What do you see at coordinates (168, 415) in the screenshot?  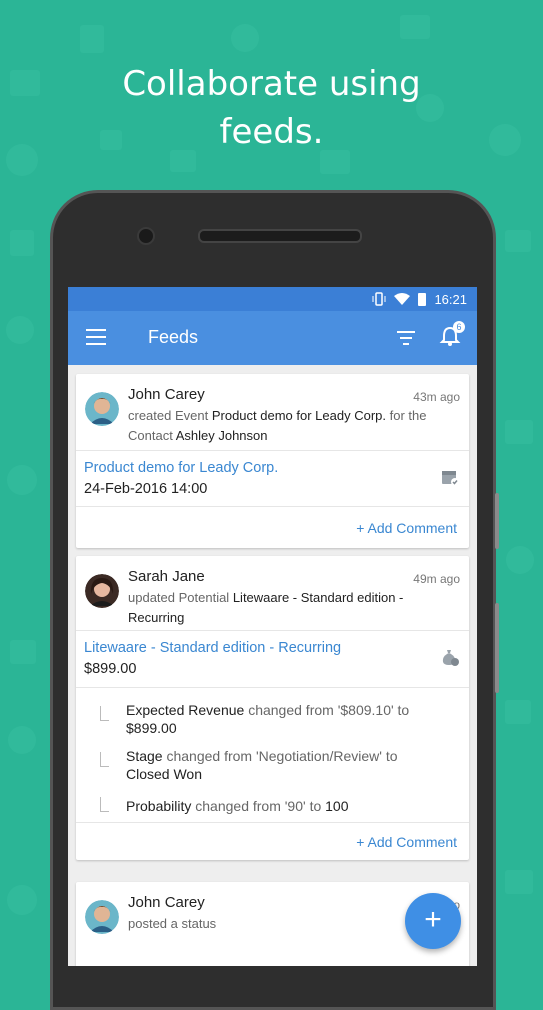 I see `feed-action: created Event` at bounding box center [168, 415].